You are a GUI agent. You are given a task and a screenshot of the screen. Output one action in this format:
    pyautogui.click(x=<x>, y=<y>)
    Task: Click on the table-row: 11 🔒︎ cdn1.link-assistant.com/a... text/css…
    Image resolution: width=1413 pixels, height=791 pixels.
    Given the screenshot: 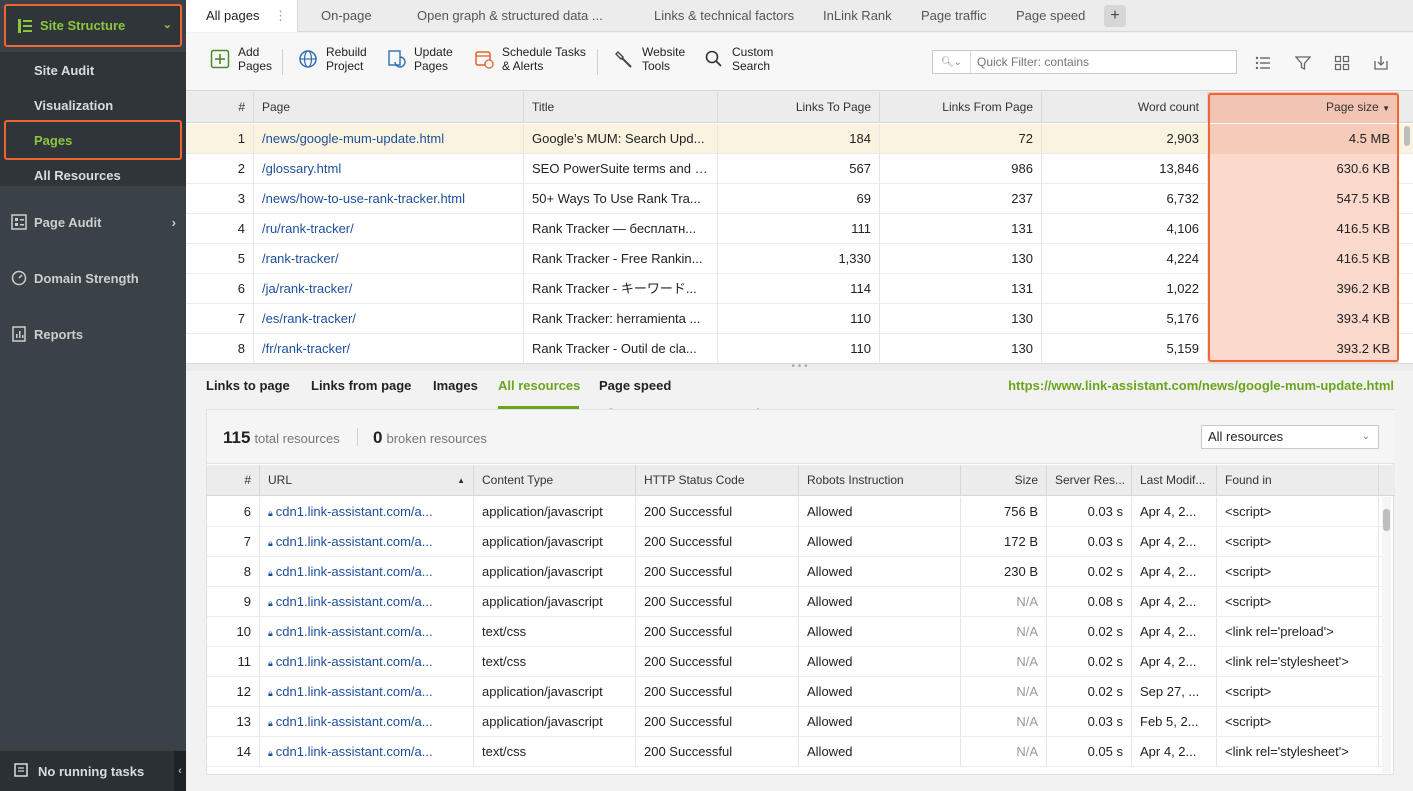 What is the action you would take?
    pyautogui.click(x=795, y=662)
    